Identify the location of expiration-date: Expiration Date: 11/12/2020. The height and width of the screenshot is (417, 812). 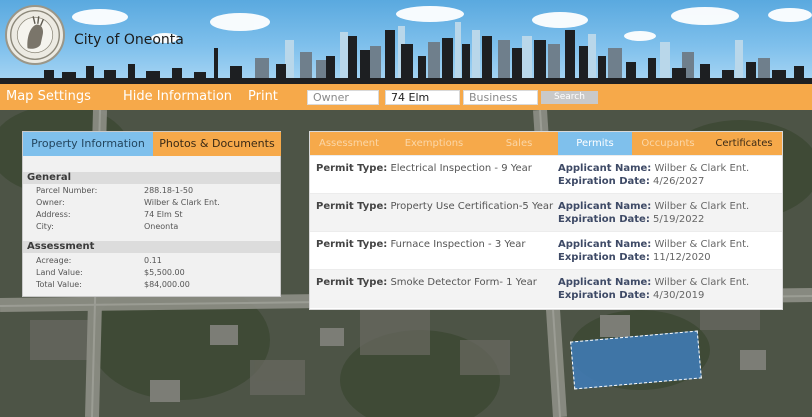
(634, 257).